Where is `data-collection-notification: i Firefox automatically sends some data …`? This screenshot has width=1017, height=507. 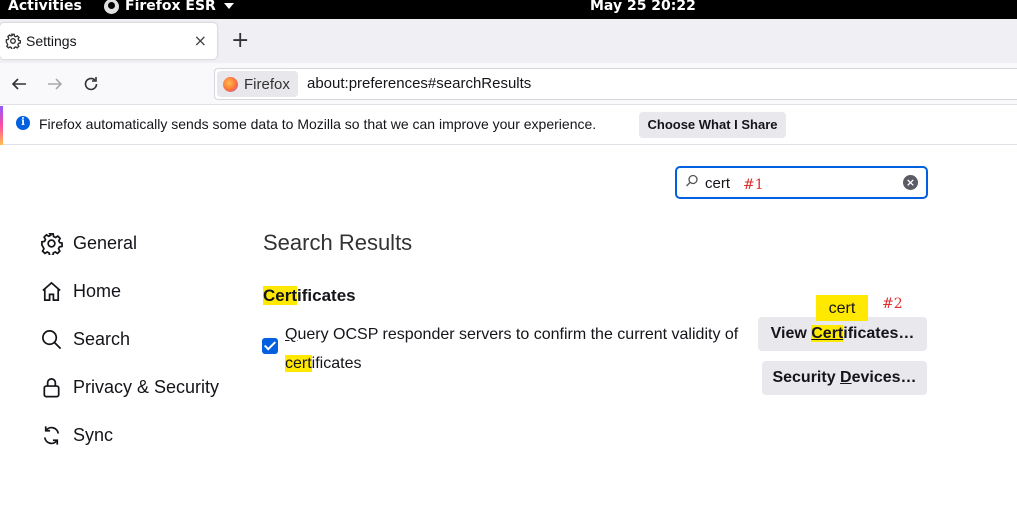
data-collection-notification: i Firefox automatically sends some data … is located at coordinates (508, 125).